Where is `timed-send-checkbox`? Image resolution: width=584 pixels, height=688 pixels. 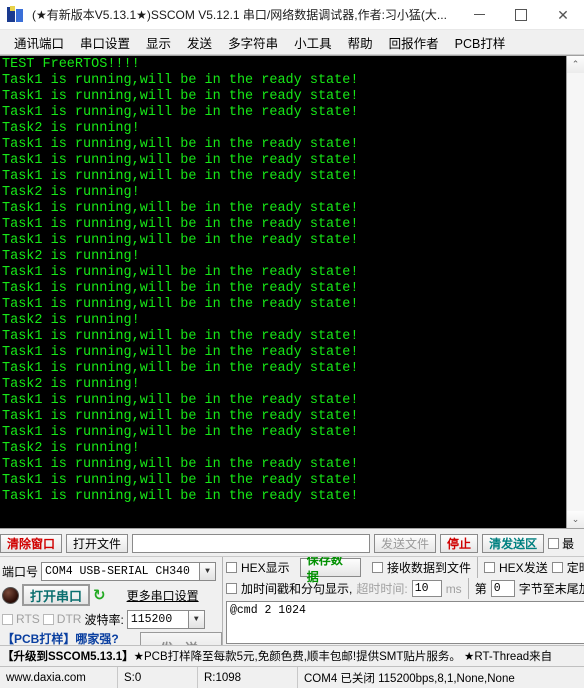
timed-send-checkbox is located at coordinates (557, 567).